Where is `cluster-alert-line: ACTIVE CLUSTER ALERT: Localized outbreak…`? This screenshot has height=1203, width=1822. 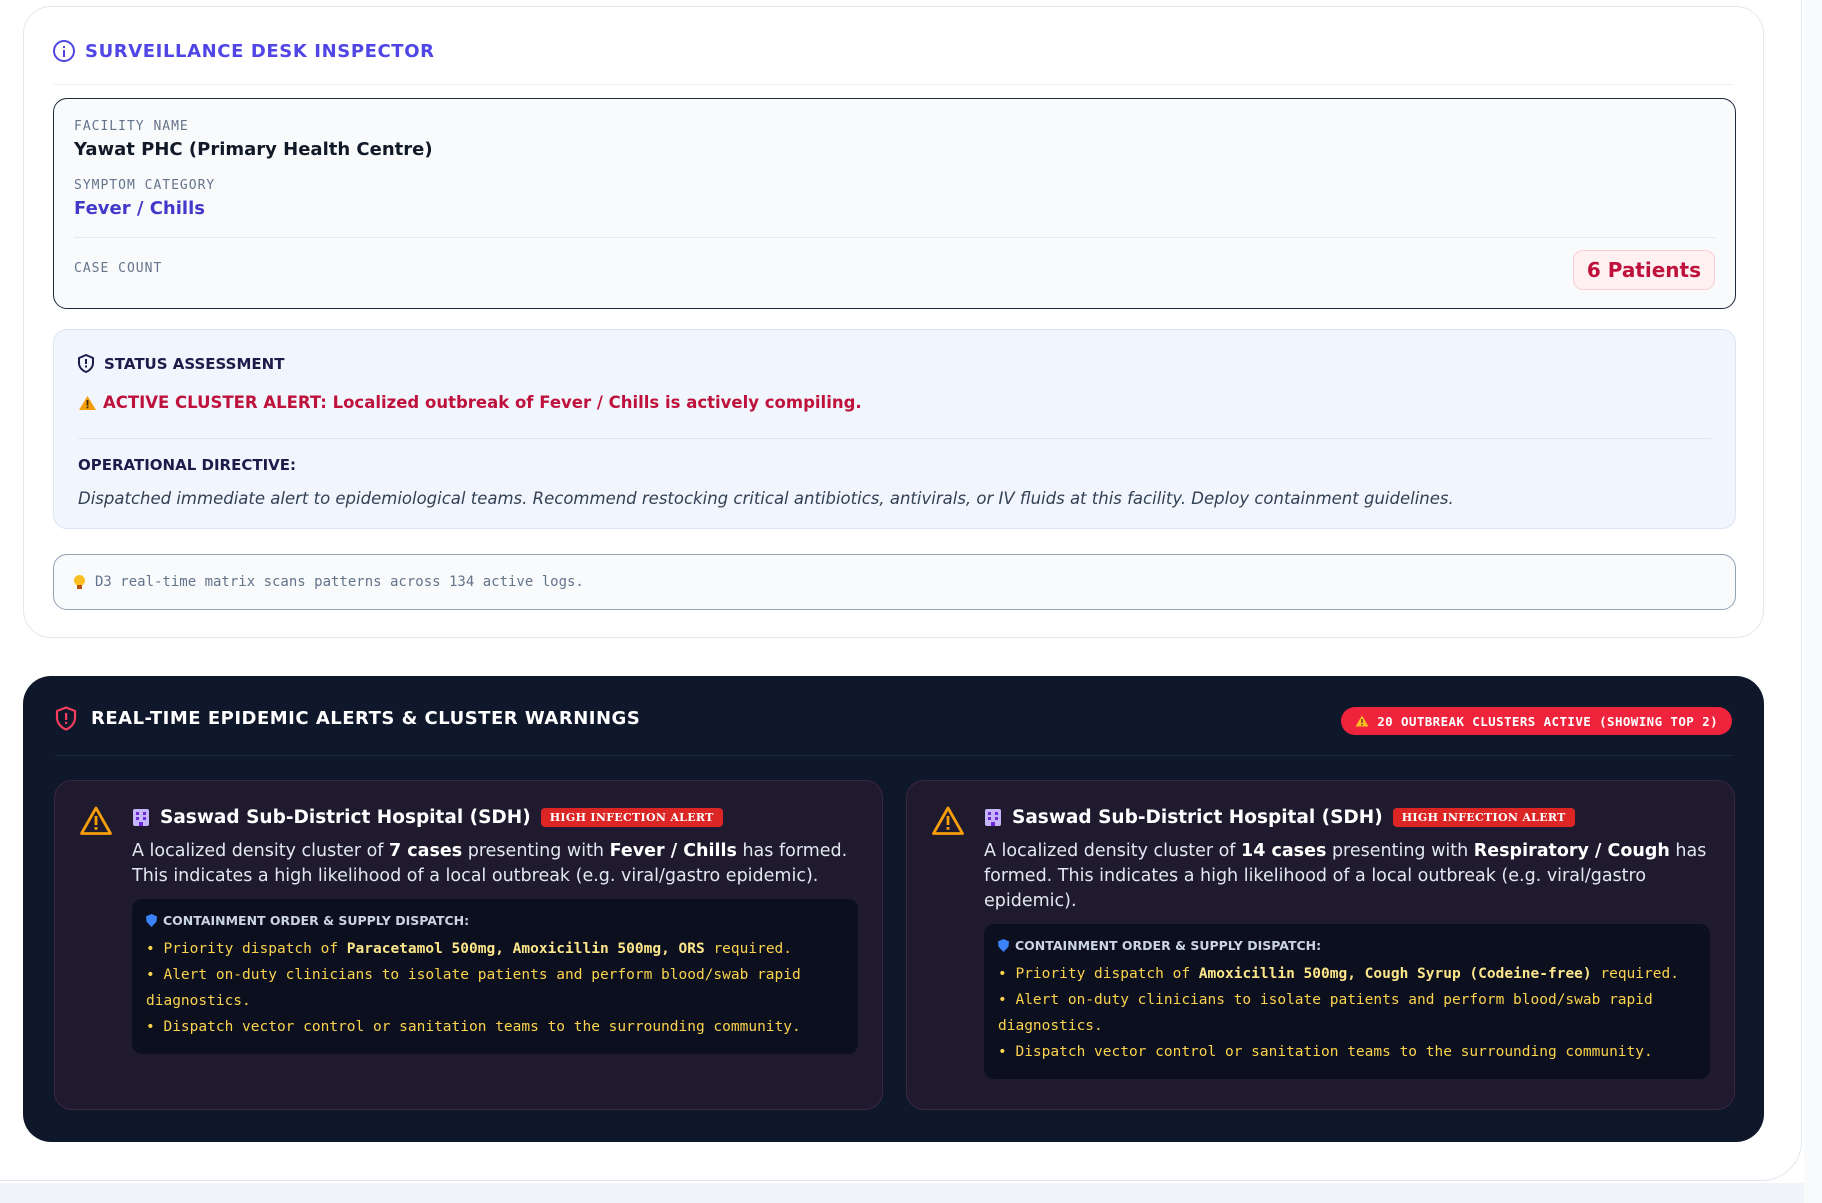
cluster-alert-line: ACTIVE CLUSTER ALERT: Localized outbreak… is located at coordinates (470, 402).